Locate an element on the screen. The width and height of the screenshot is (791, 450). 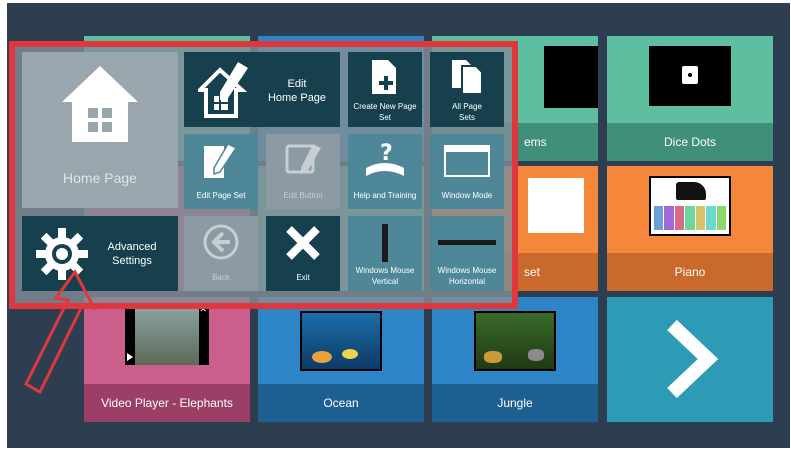
edit-page-set-label: Edit Page Set is located at coordinates (221, 195).